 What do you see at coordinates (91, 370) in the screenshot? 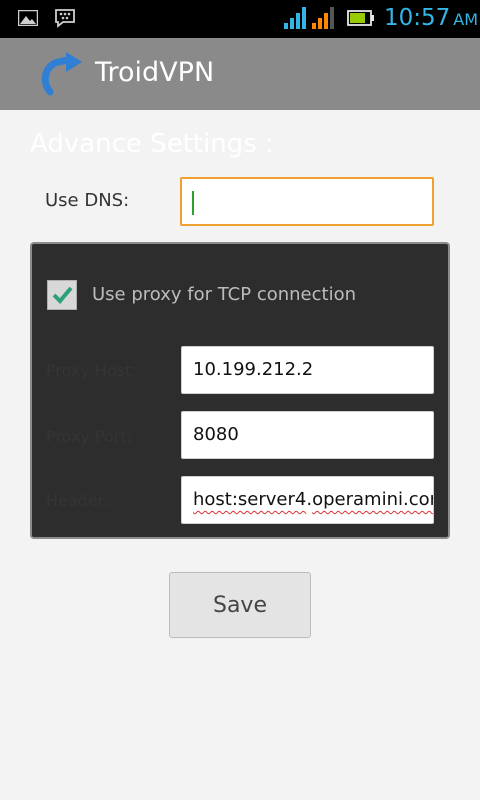
I see `proxy-host-label: Proxy Host:` at bounding box center [91, 370].